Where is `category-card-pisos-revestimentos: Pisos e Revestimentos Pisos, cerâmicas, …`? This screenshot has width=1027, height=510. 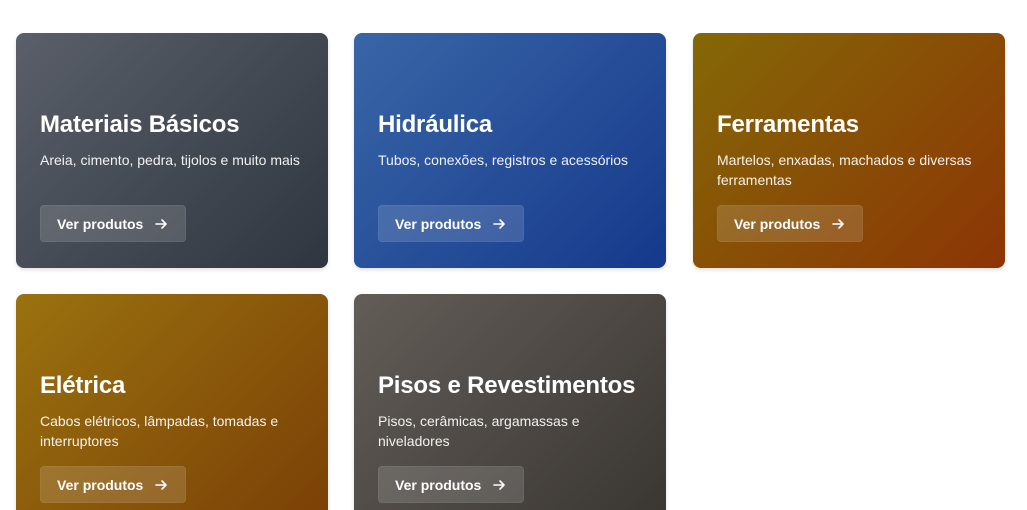 category-card-pisos-revestimentos: Pisos e Revestimentos Pisos, cerâmicas, … is located at coordinates (510, 402).